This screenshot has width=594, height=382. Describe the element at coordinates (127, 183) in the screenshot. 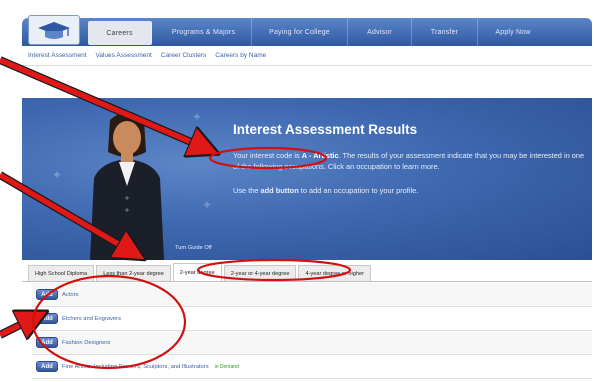

I see `guide-avatar` at that location.